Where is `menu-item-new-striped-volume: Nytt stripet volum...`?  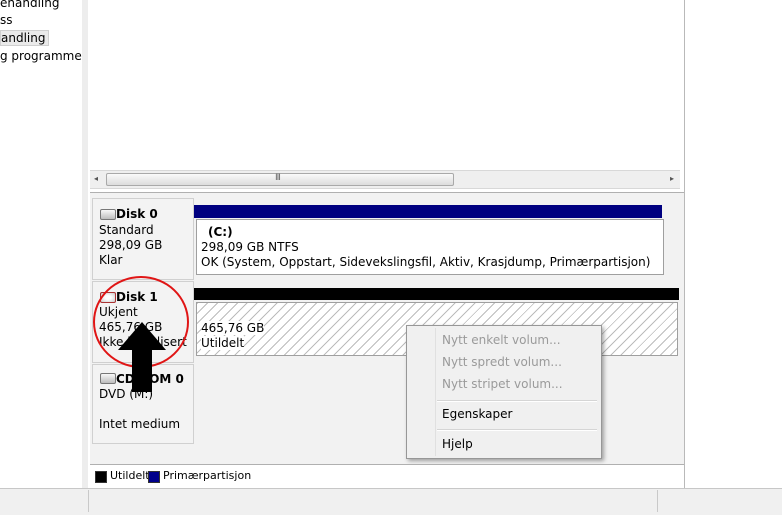 menu-item-new-striped-volume: Nytt stripet volum... is located at coordinates (502, 384).